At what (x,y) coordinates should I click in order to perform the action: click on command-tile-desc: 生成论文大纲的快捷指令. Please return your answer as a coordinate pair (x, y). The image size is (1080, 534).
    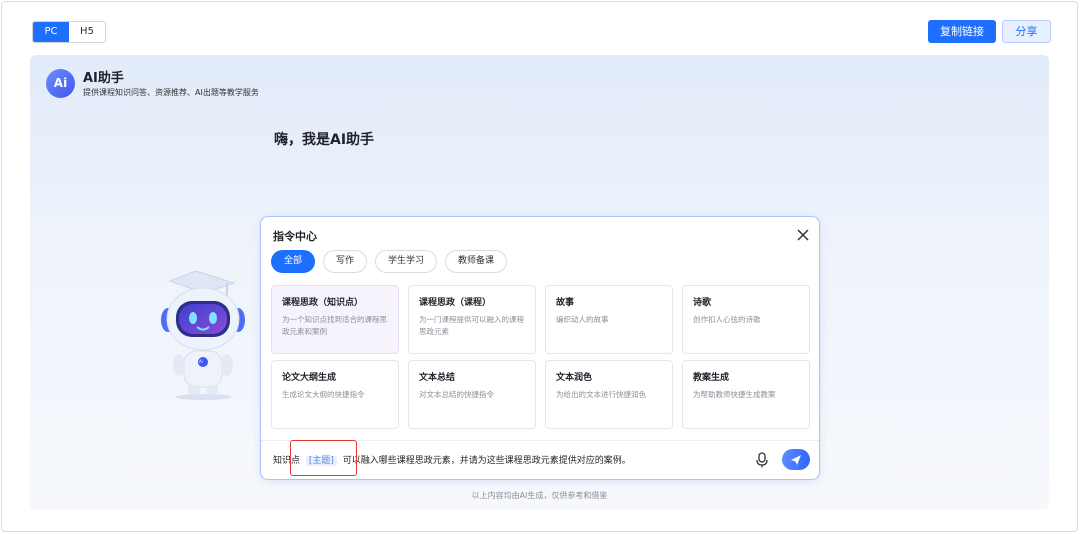
    Looking at the image, I should click on (323, 394).